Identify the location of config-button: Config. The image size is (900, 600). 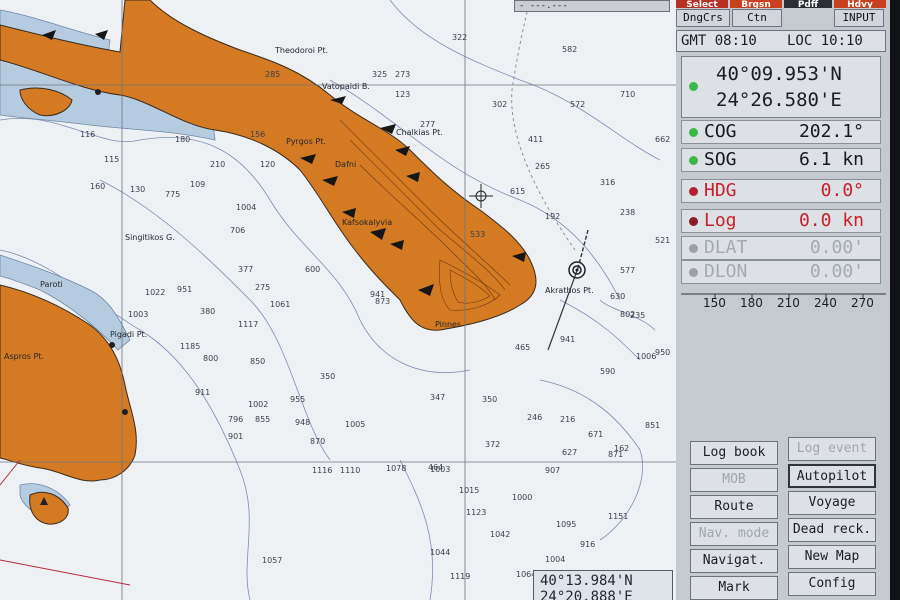
(832, 584).